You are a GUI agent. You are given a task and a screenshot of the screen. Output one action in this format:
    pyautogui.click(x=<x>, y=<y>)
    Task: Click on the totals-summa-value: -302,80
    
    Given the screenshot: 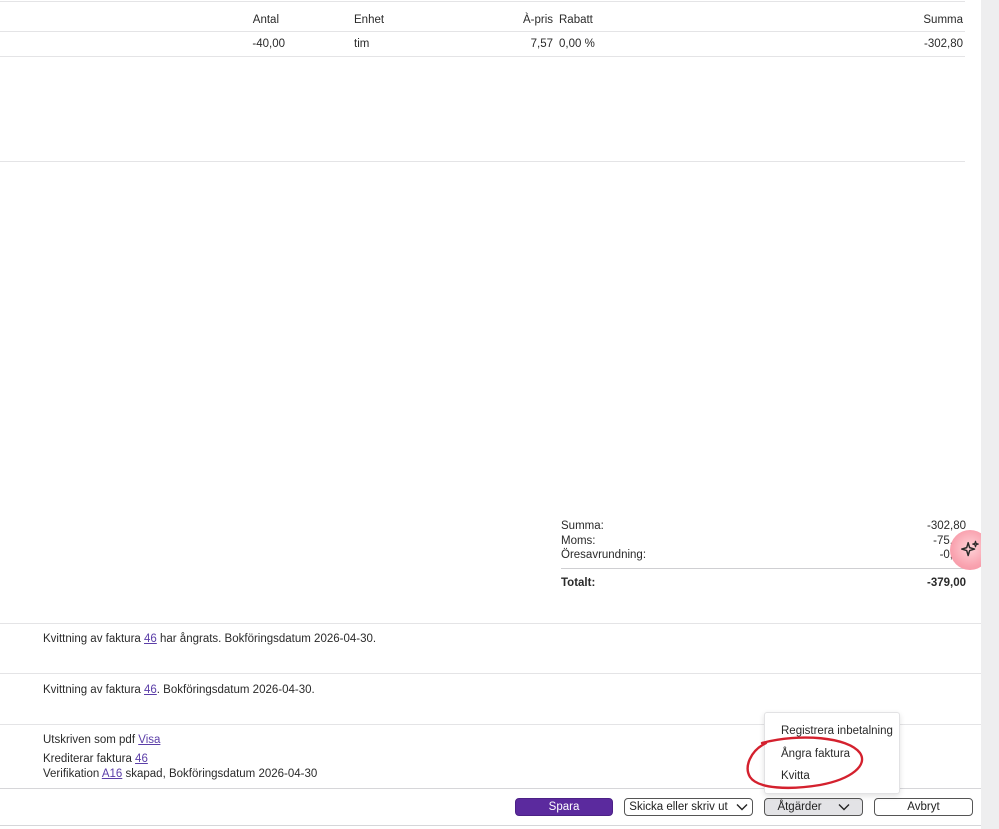 What is the action you would take?
    pyautogui.click(x=946, y=526)
    